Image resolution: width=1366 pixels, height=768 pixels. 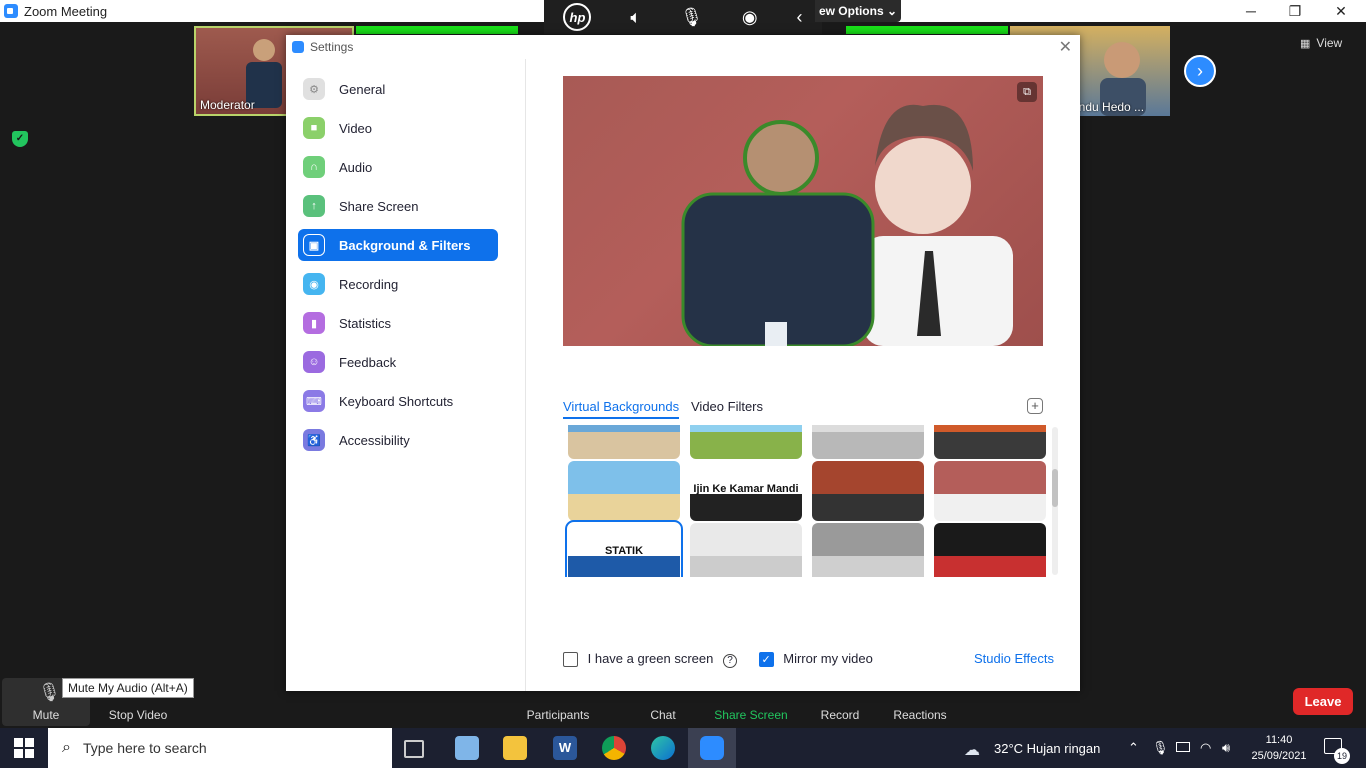 What do you see at coordinates (1342, 756) in the screenshot?
I see `notification-badge: 19` at bounding box center [1342, 756].